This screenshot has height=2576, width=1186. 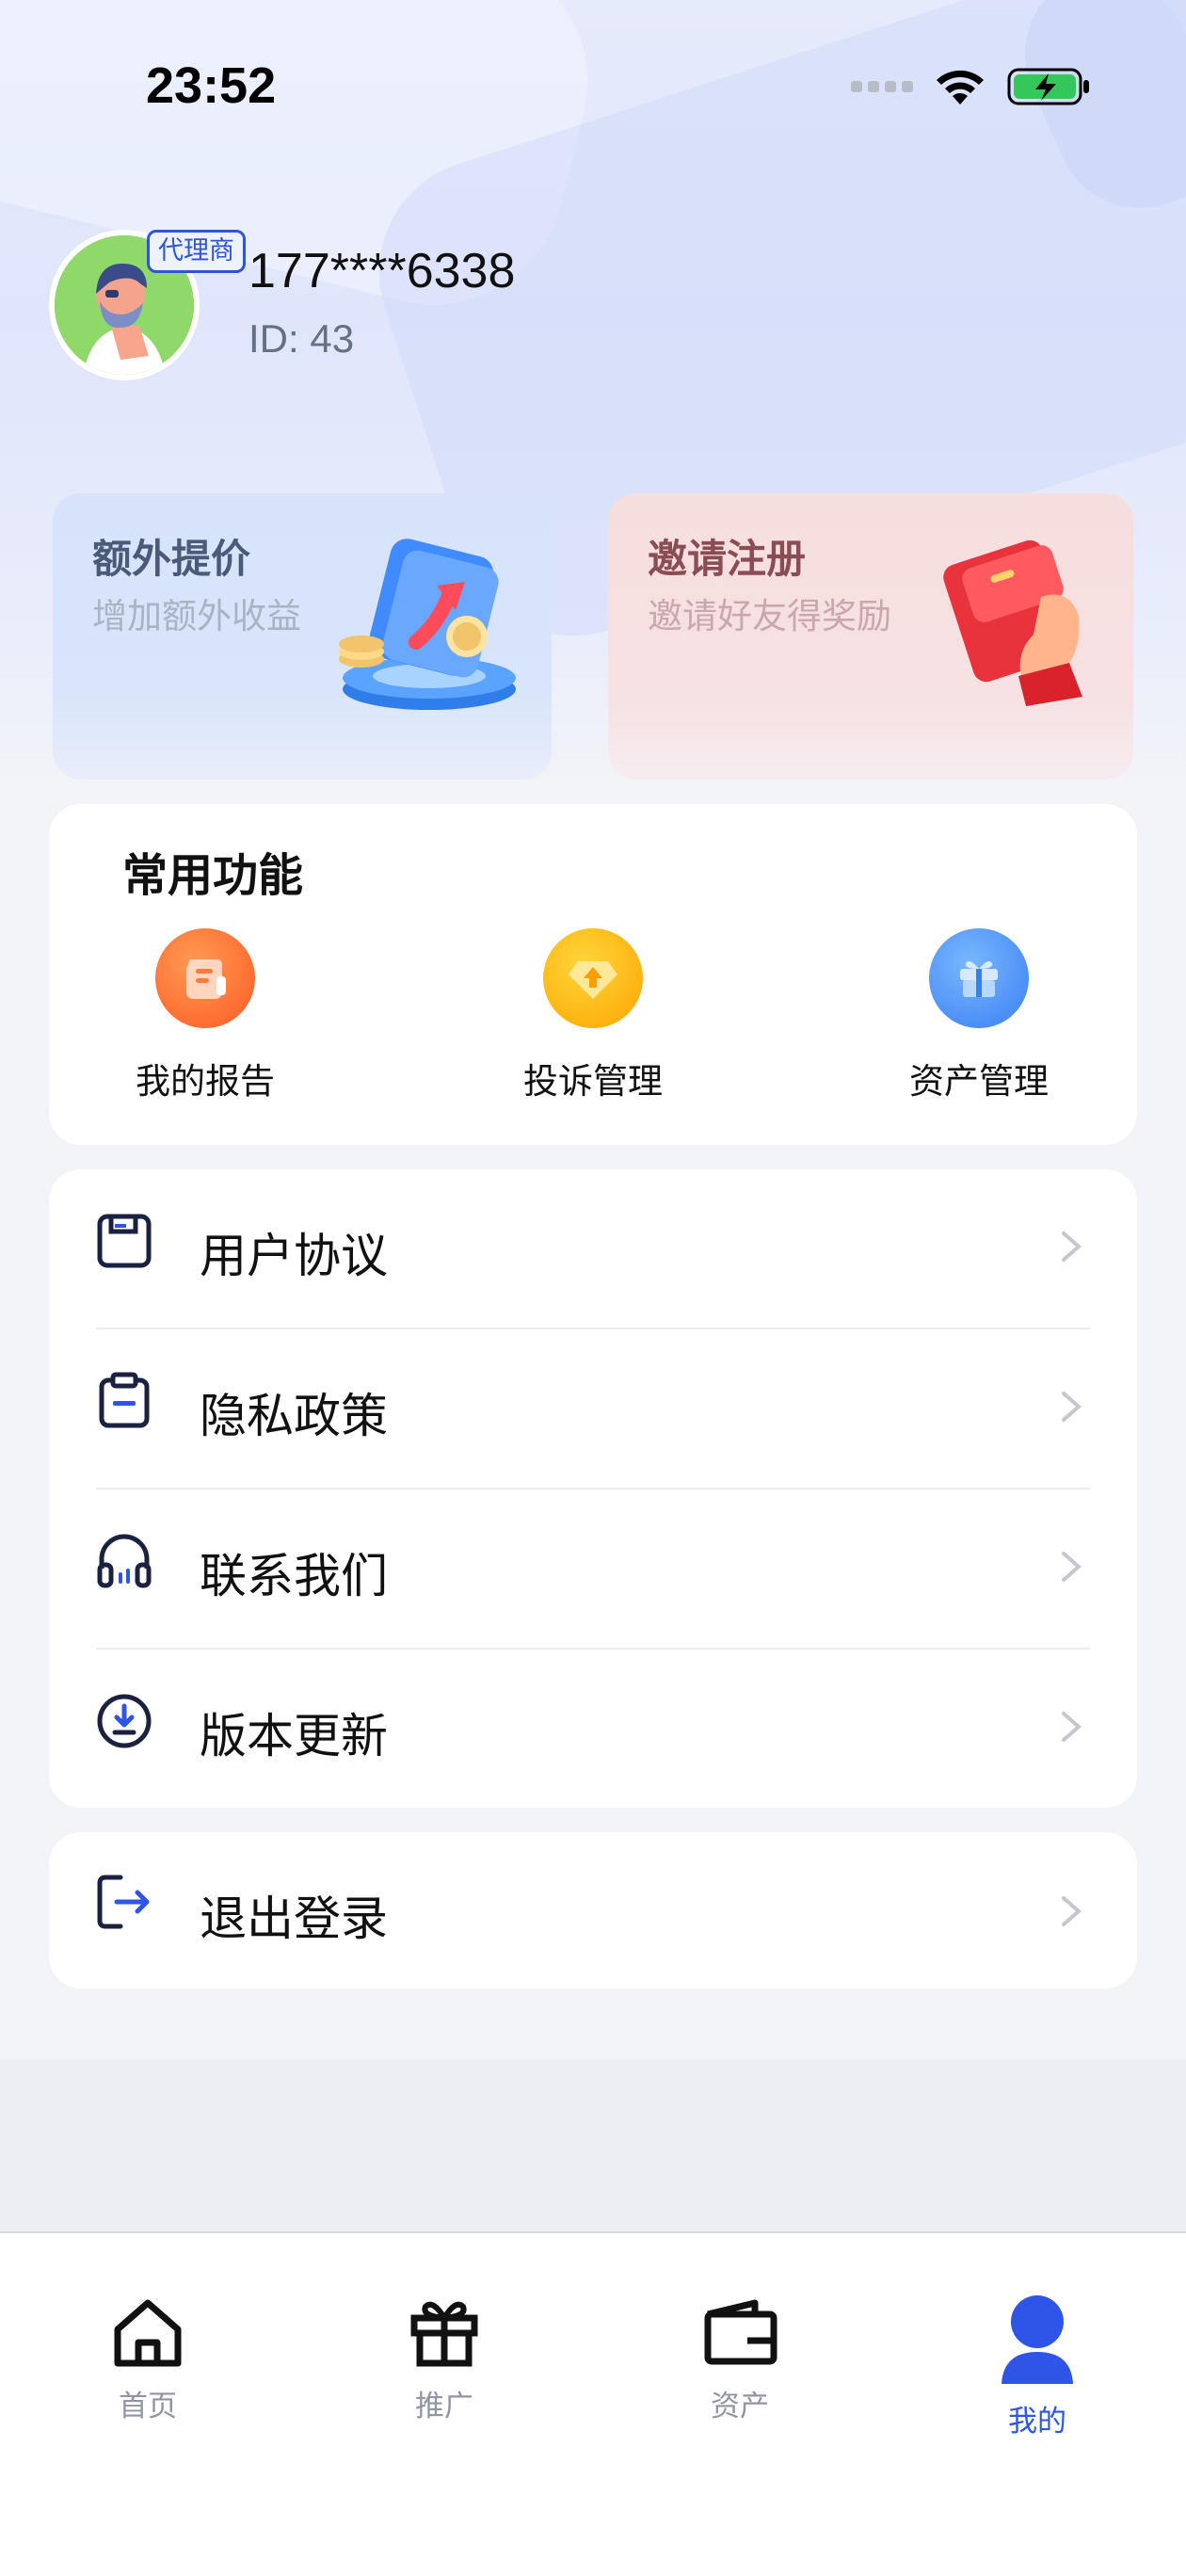 I want to click on status-icons, so click(x=971, y=86).